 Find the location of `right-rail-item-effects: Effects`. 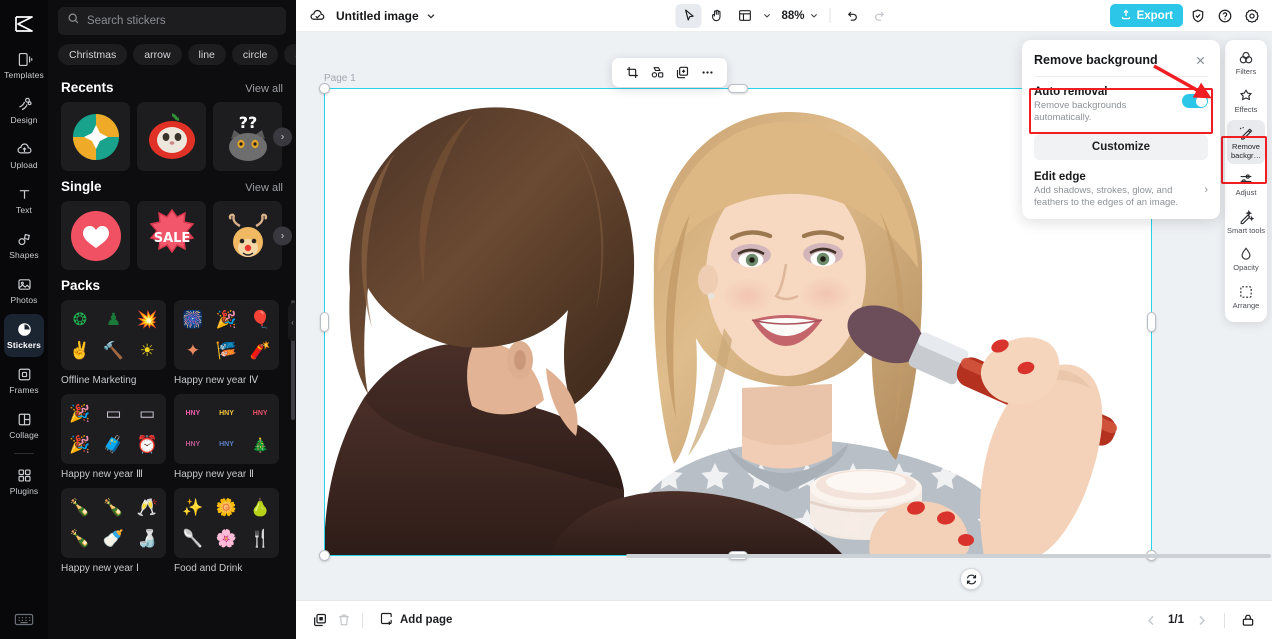

right-rail-item-effects: Effects is located at coordinates (1246, 101).